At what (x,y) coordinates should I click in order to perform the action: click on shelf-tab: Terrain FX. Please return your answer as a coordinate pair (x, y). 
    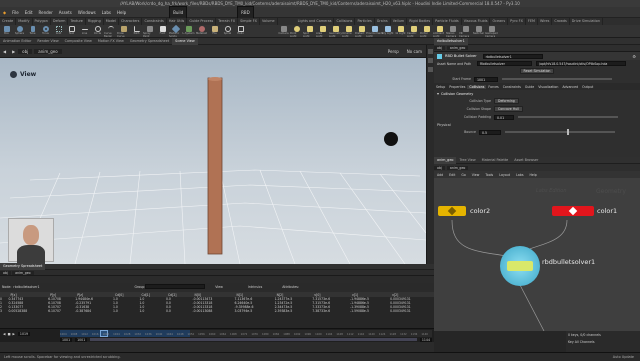
    Looking at the image, I should click on (227, 21).